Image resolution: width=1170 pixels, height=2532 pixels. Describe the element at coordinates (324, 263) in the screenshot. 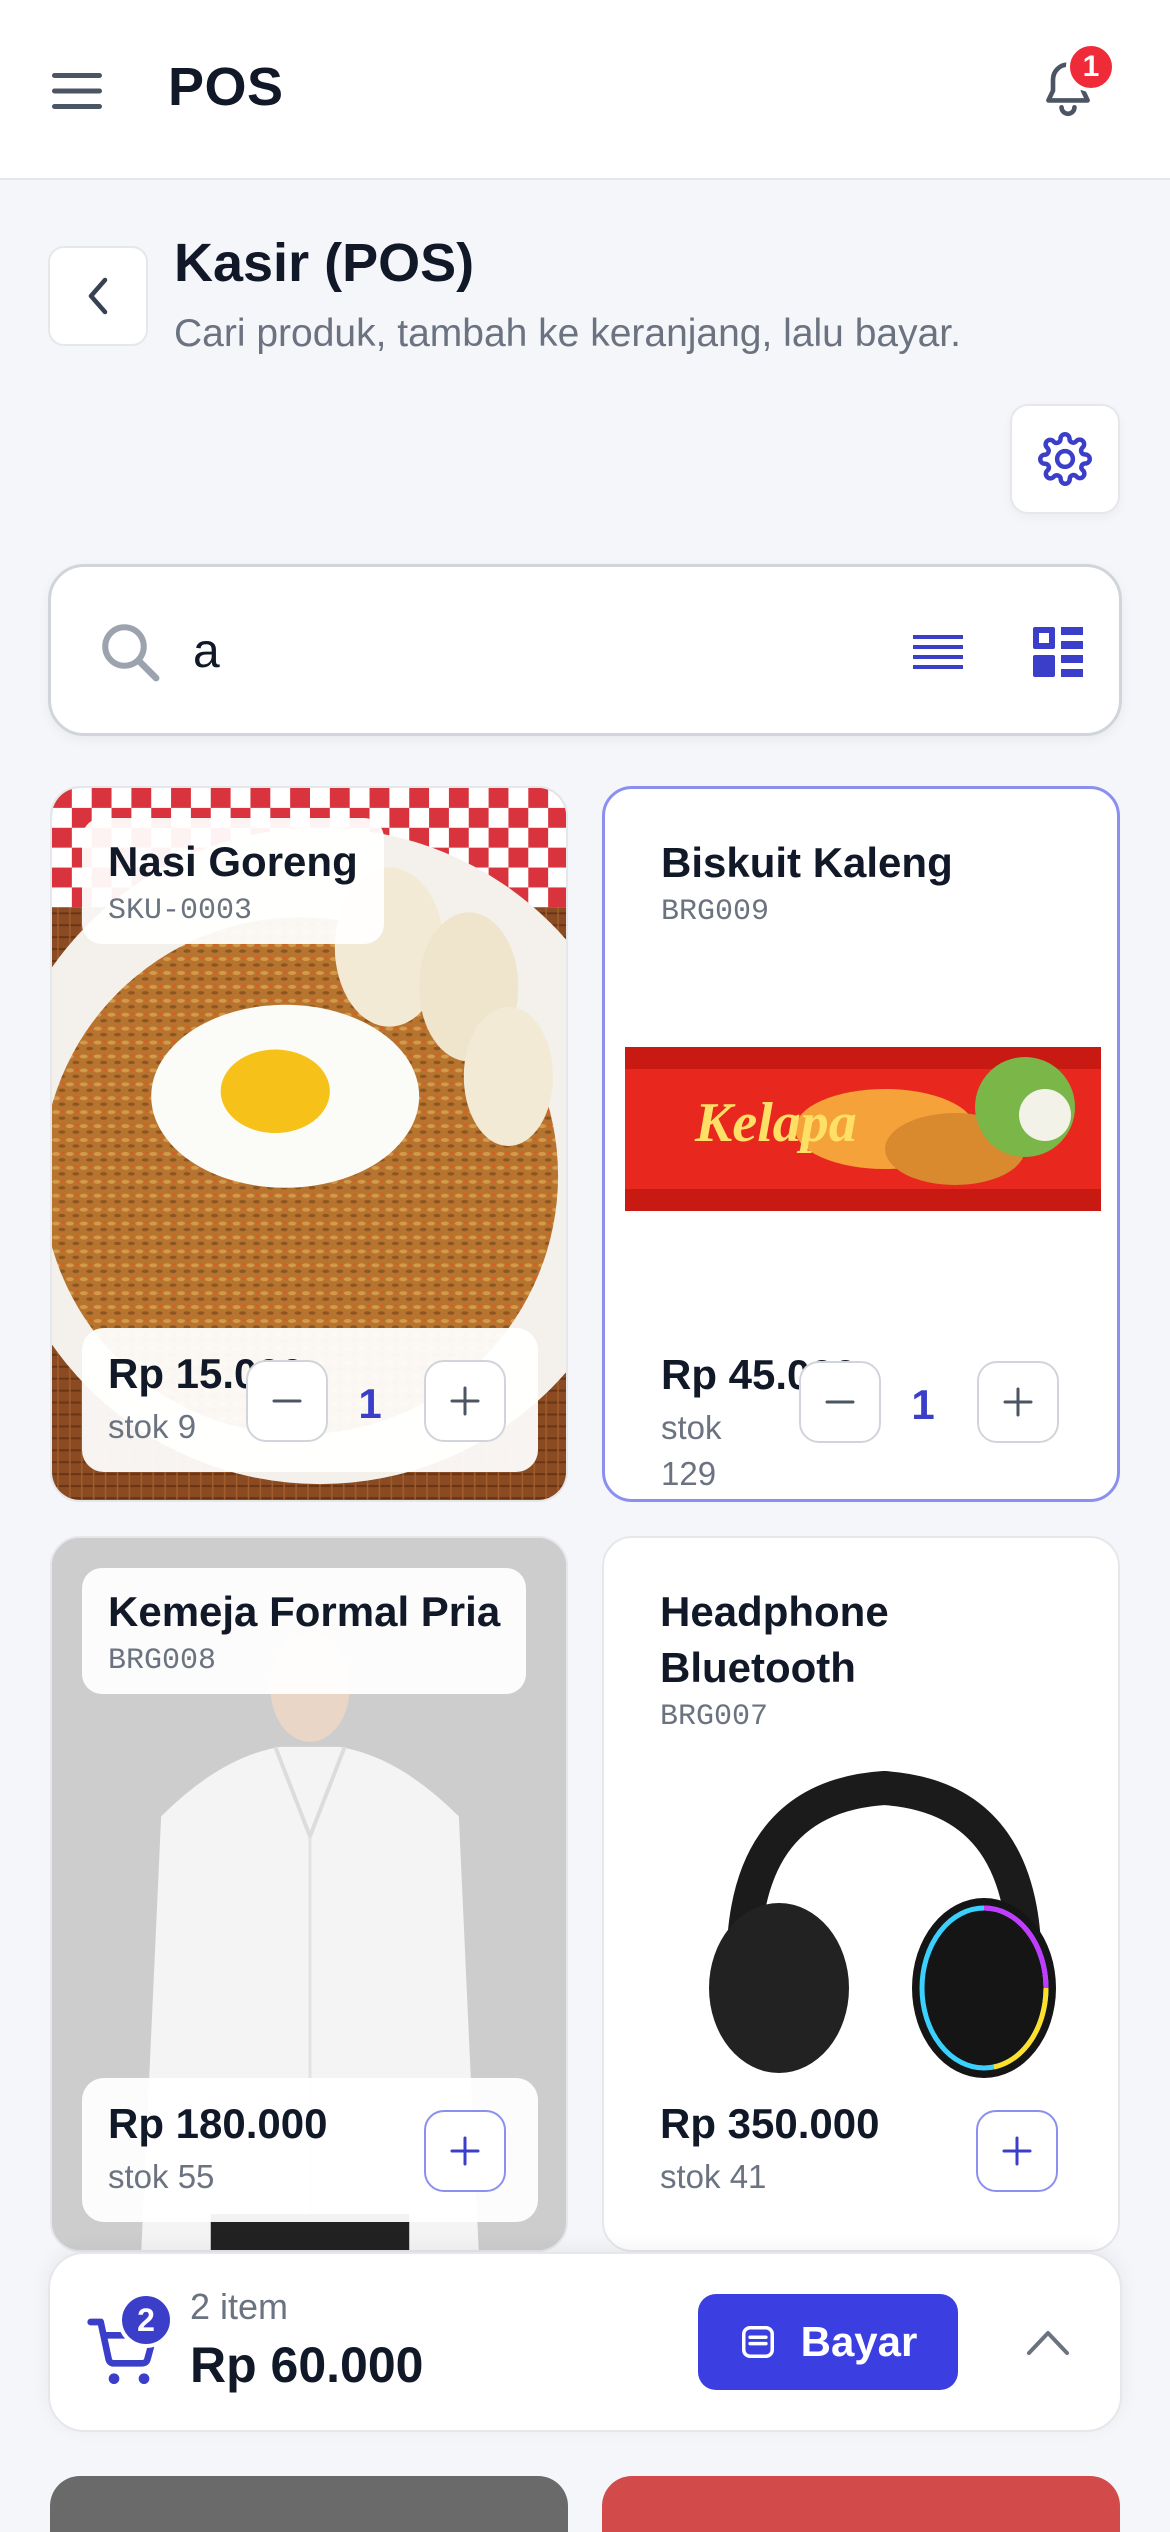

I see `page-title: Kasir (POS)` at that location.